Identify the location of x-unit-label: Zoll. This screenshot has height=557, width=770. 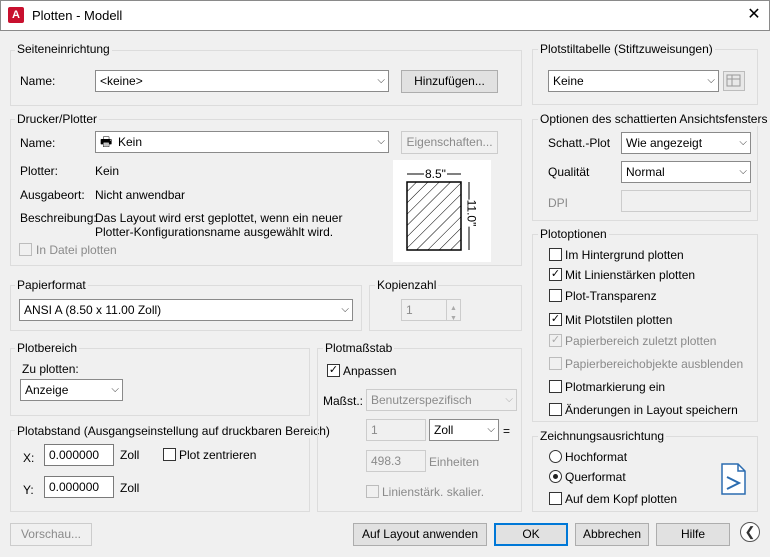
(130, 455).